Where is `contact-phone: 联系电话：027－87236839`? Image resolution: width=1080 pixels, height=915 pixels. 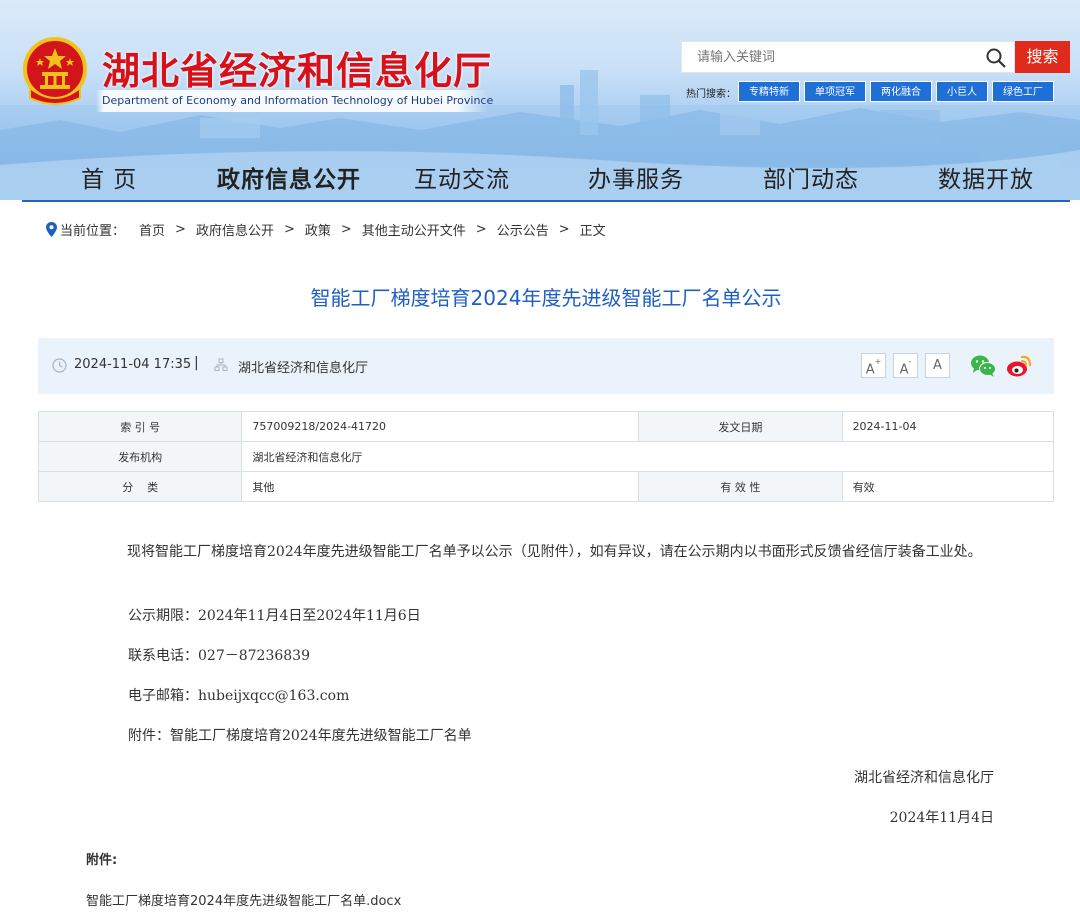
contact-phone: 联系电话：027－87236839 is located at coordinates (219, 656).